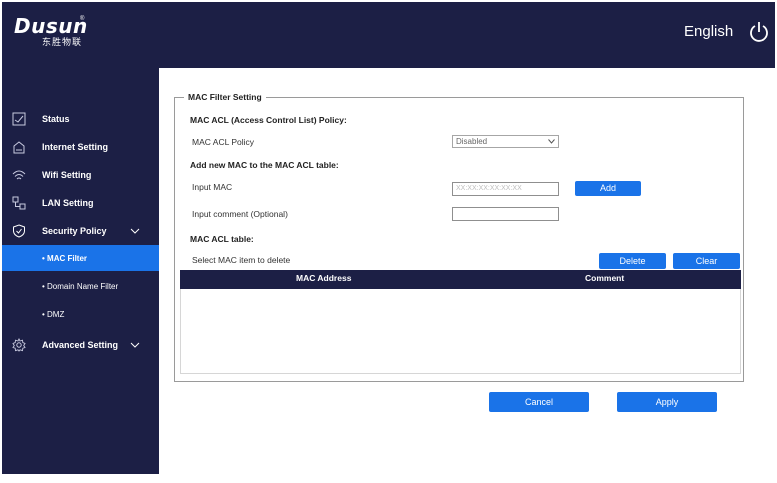 The height and width of the screenshot is (483, 777). What do you see at coordinates (51, 26) in the screenshot?
I see `logo-wordmark: Dusun` at bounding box center [51, 26].